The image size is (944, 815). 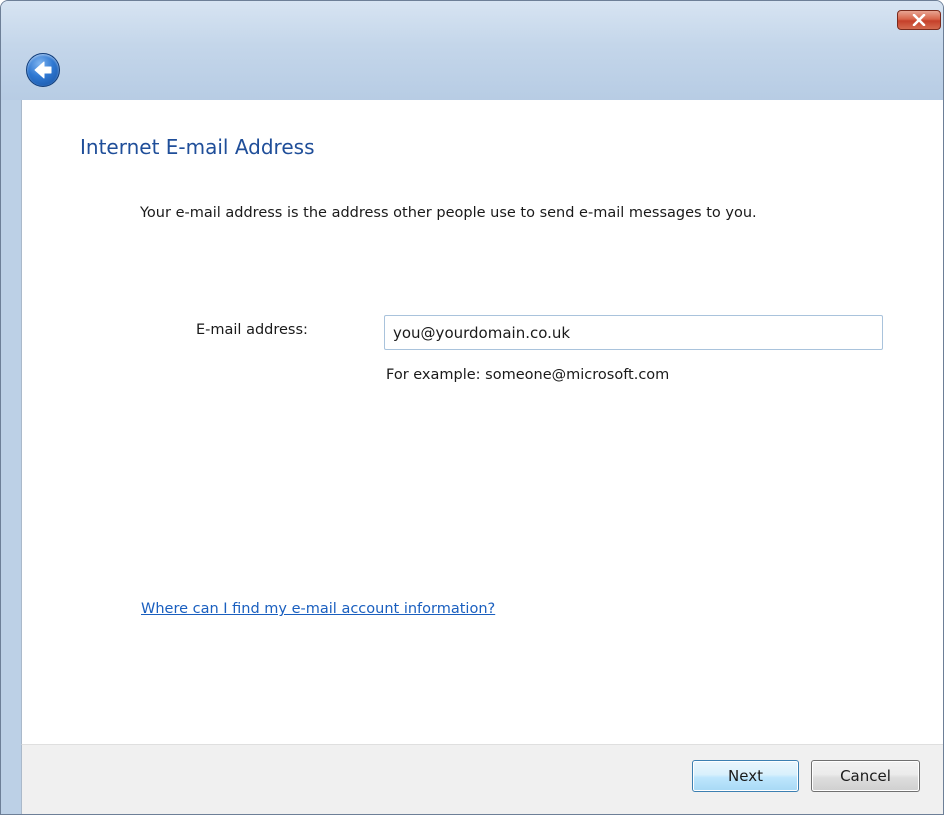 I want to click on email-example-hint: For example: someone@microsoft.com, so click(x=528, y=375).